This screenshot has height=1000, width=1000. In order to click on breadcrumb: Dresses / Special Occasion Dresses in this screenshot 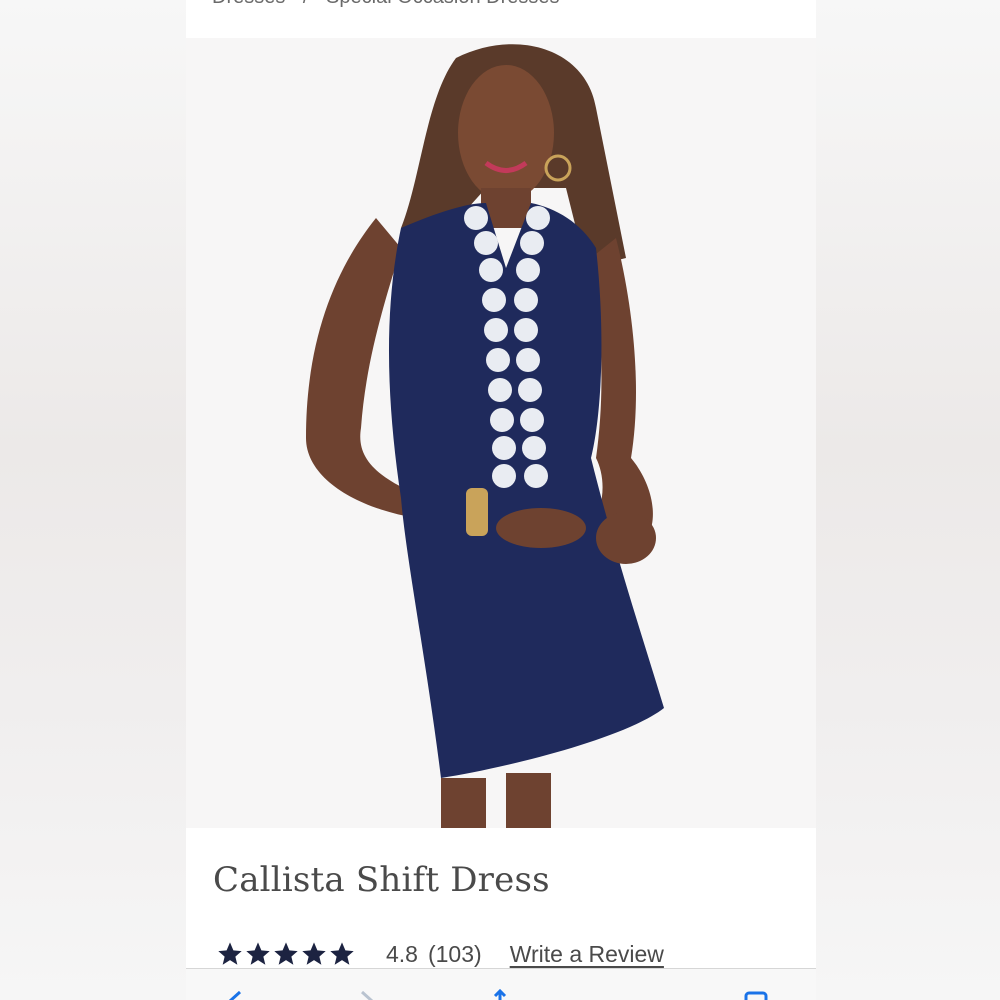, I will do `click(385, 8)`.